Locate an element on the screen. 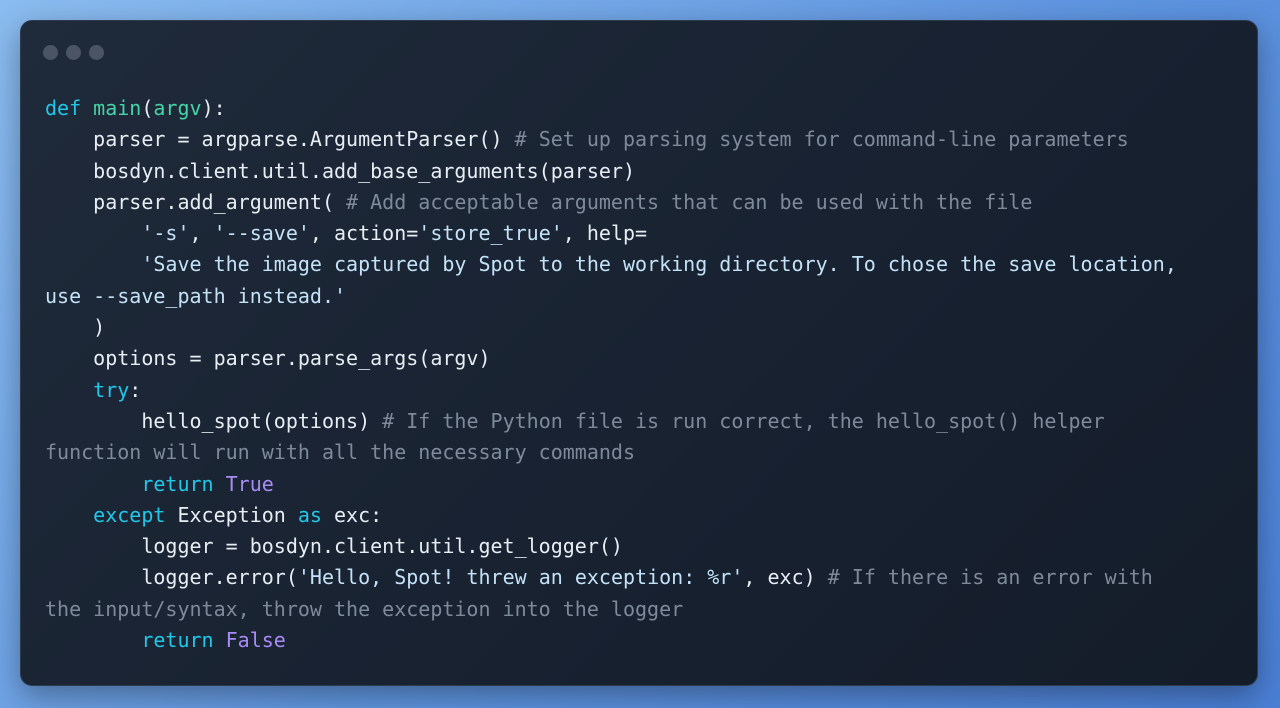 This screenshot has width=1280, height=708. code-token-plain: parser = argparse.ArgumentParser() is located at coordinates (280, 139).